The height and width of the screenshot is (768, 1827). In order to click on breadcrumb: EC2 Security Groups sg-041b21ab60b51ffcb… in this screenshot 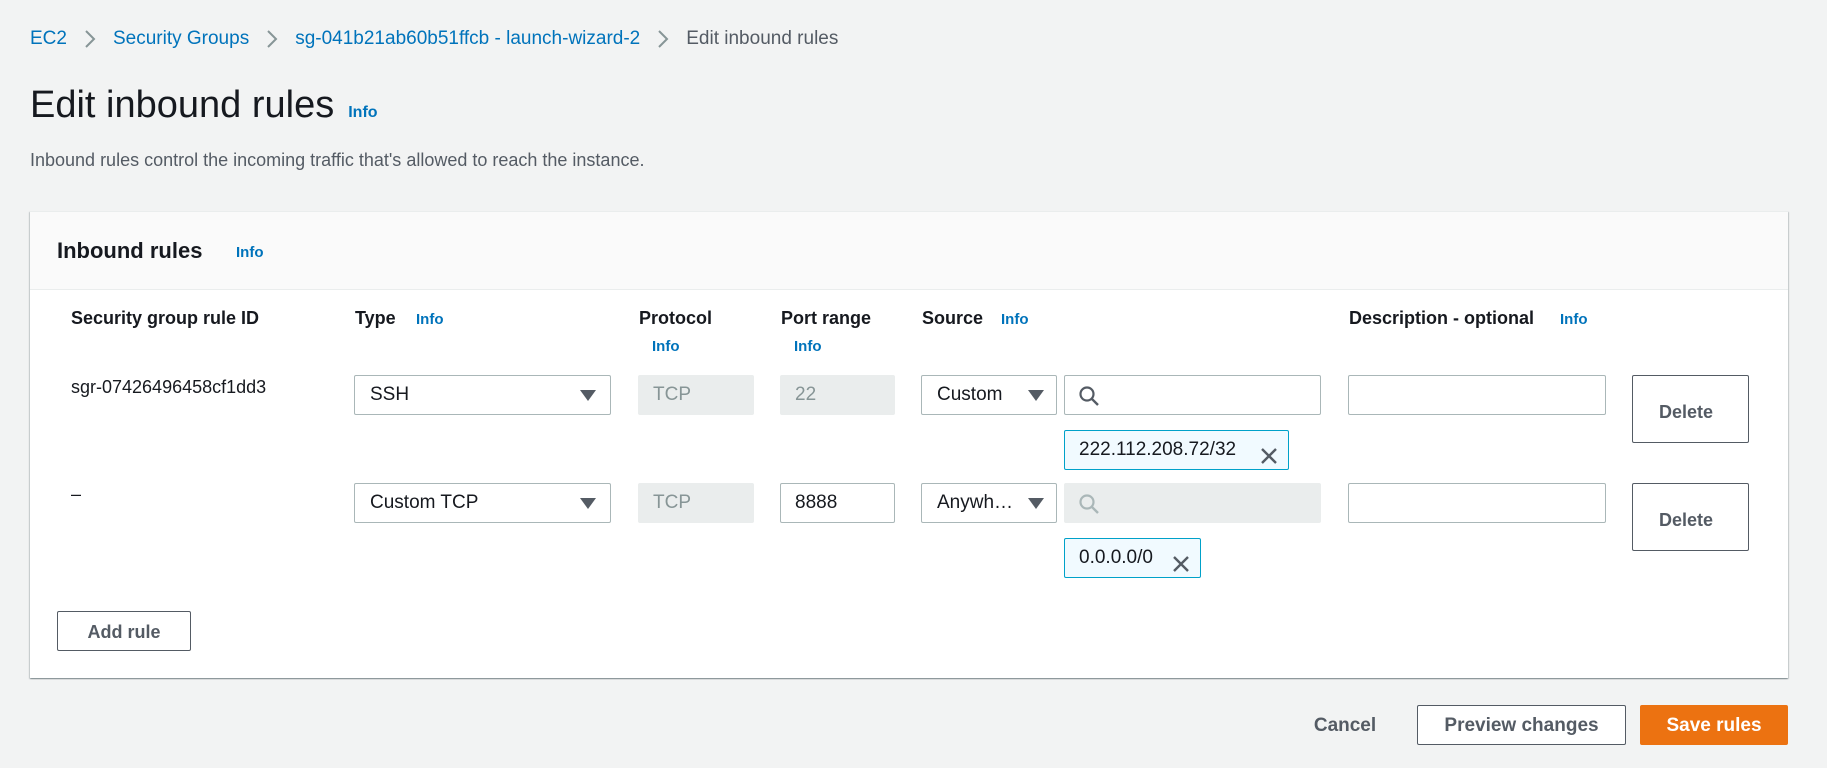, I will do `click(434, 39)`.